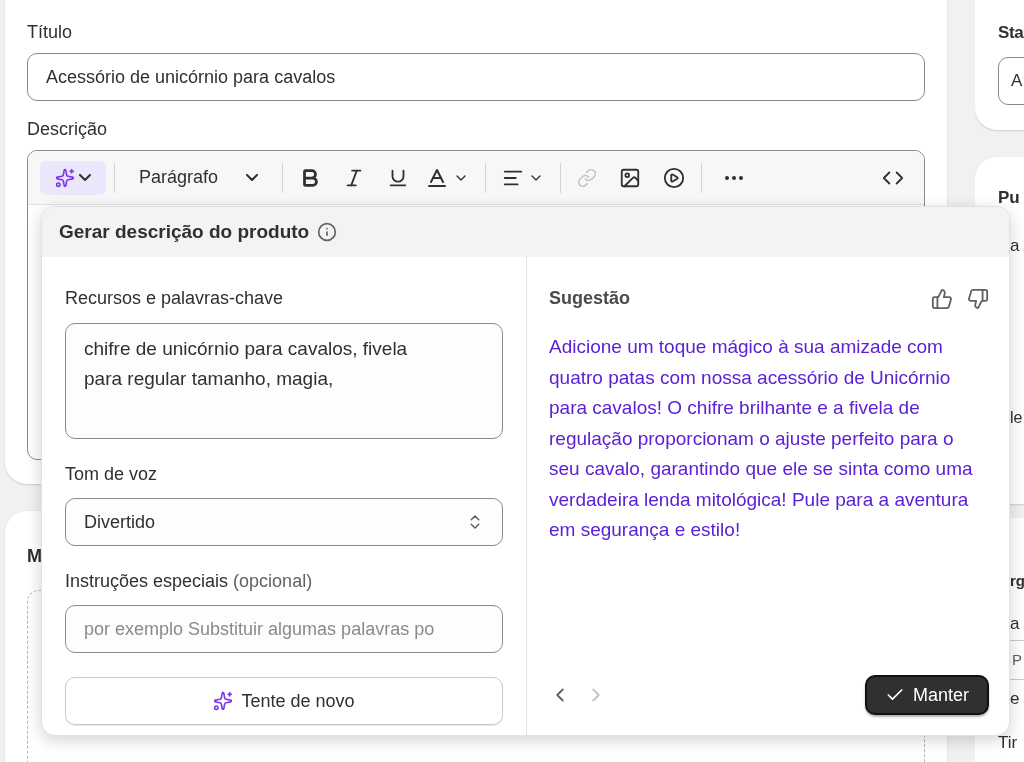  What do you see at coordinates (1015, 699) in the screenshot?
I see `side-text: e` at bounding box center [1015, 699].